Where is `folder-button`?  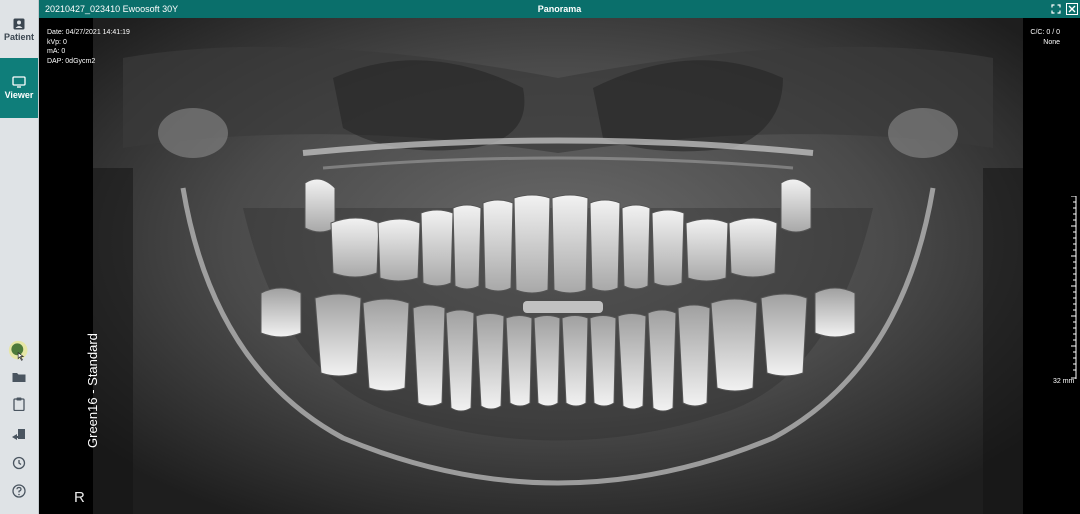
folder-button is located at coordinates (19, 377).